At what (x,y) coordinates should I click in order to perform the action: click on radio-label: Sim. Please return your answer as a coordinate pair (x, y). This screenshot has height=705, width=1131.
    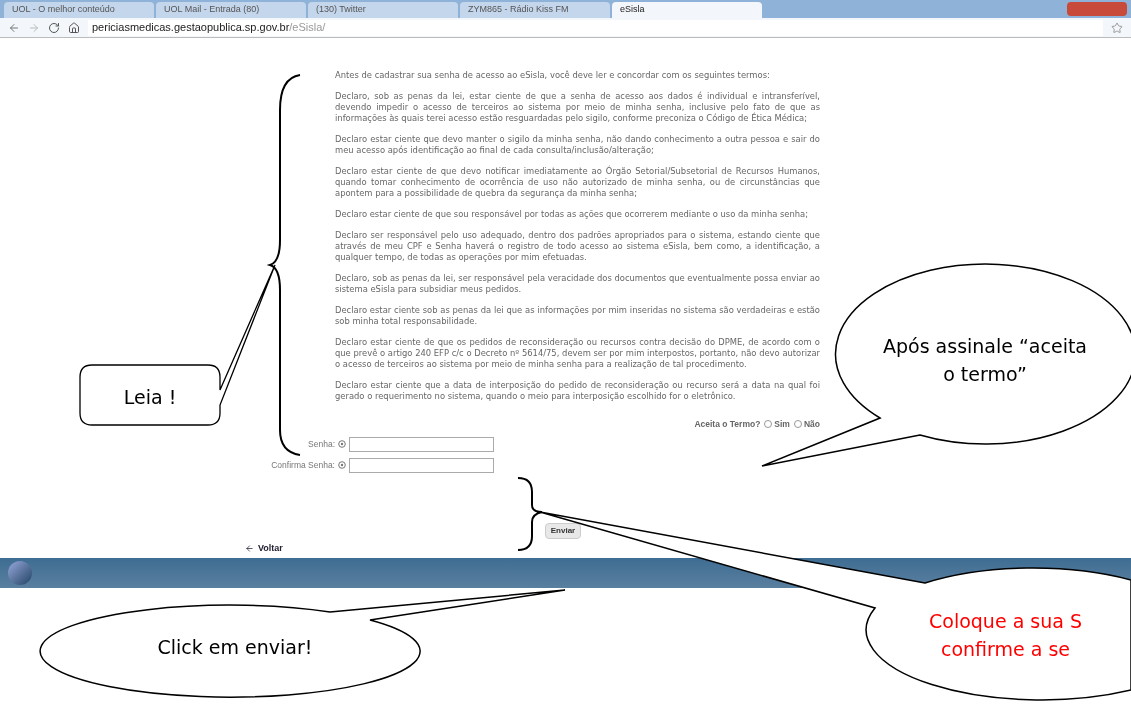
    Looking at the image, I should click on (782, 424).